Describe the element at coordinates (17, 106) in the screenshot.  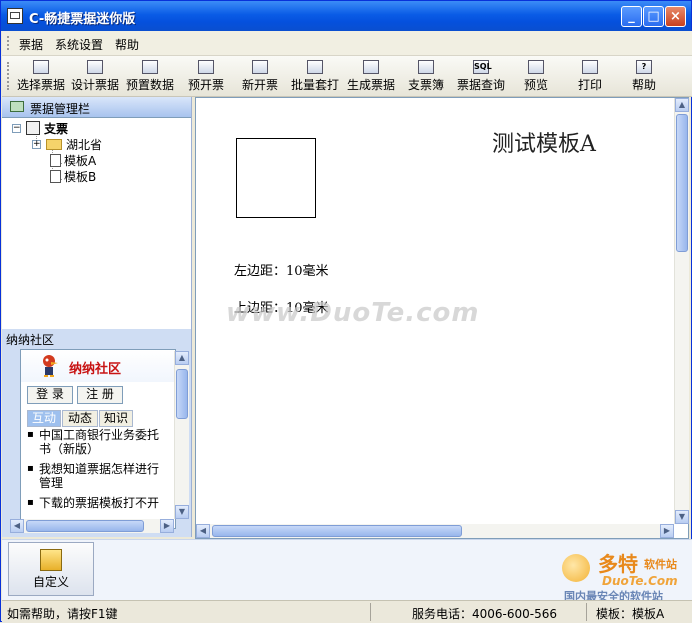
I see `panel-icon` at that location.